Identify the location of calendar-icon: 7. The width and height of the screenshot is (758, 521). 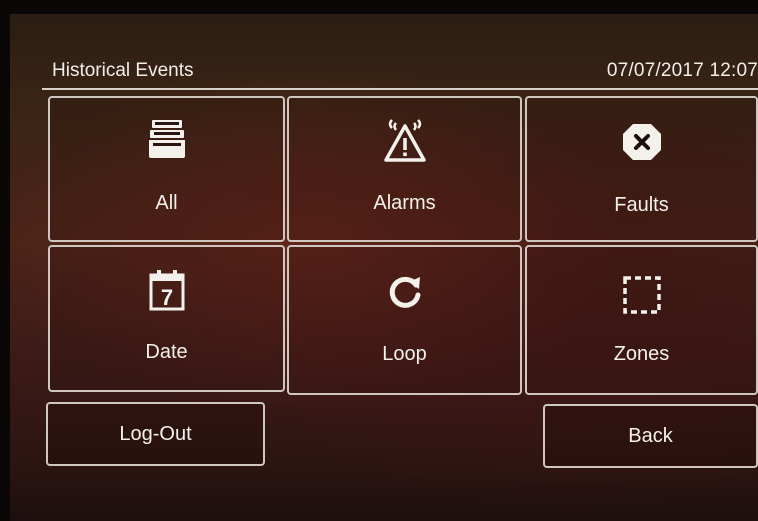
(167, 292).